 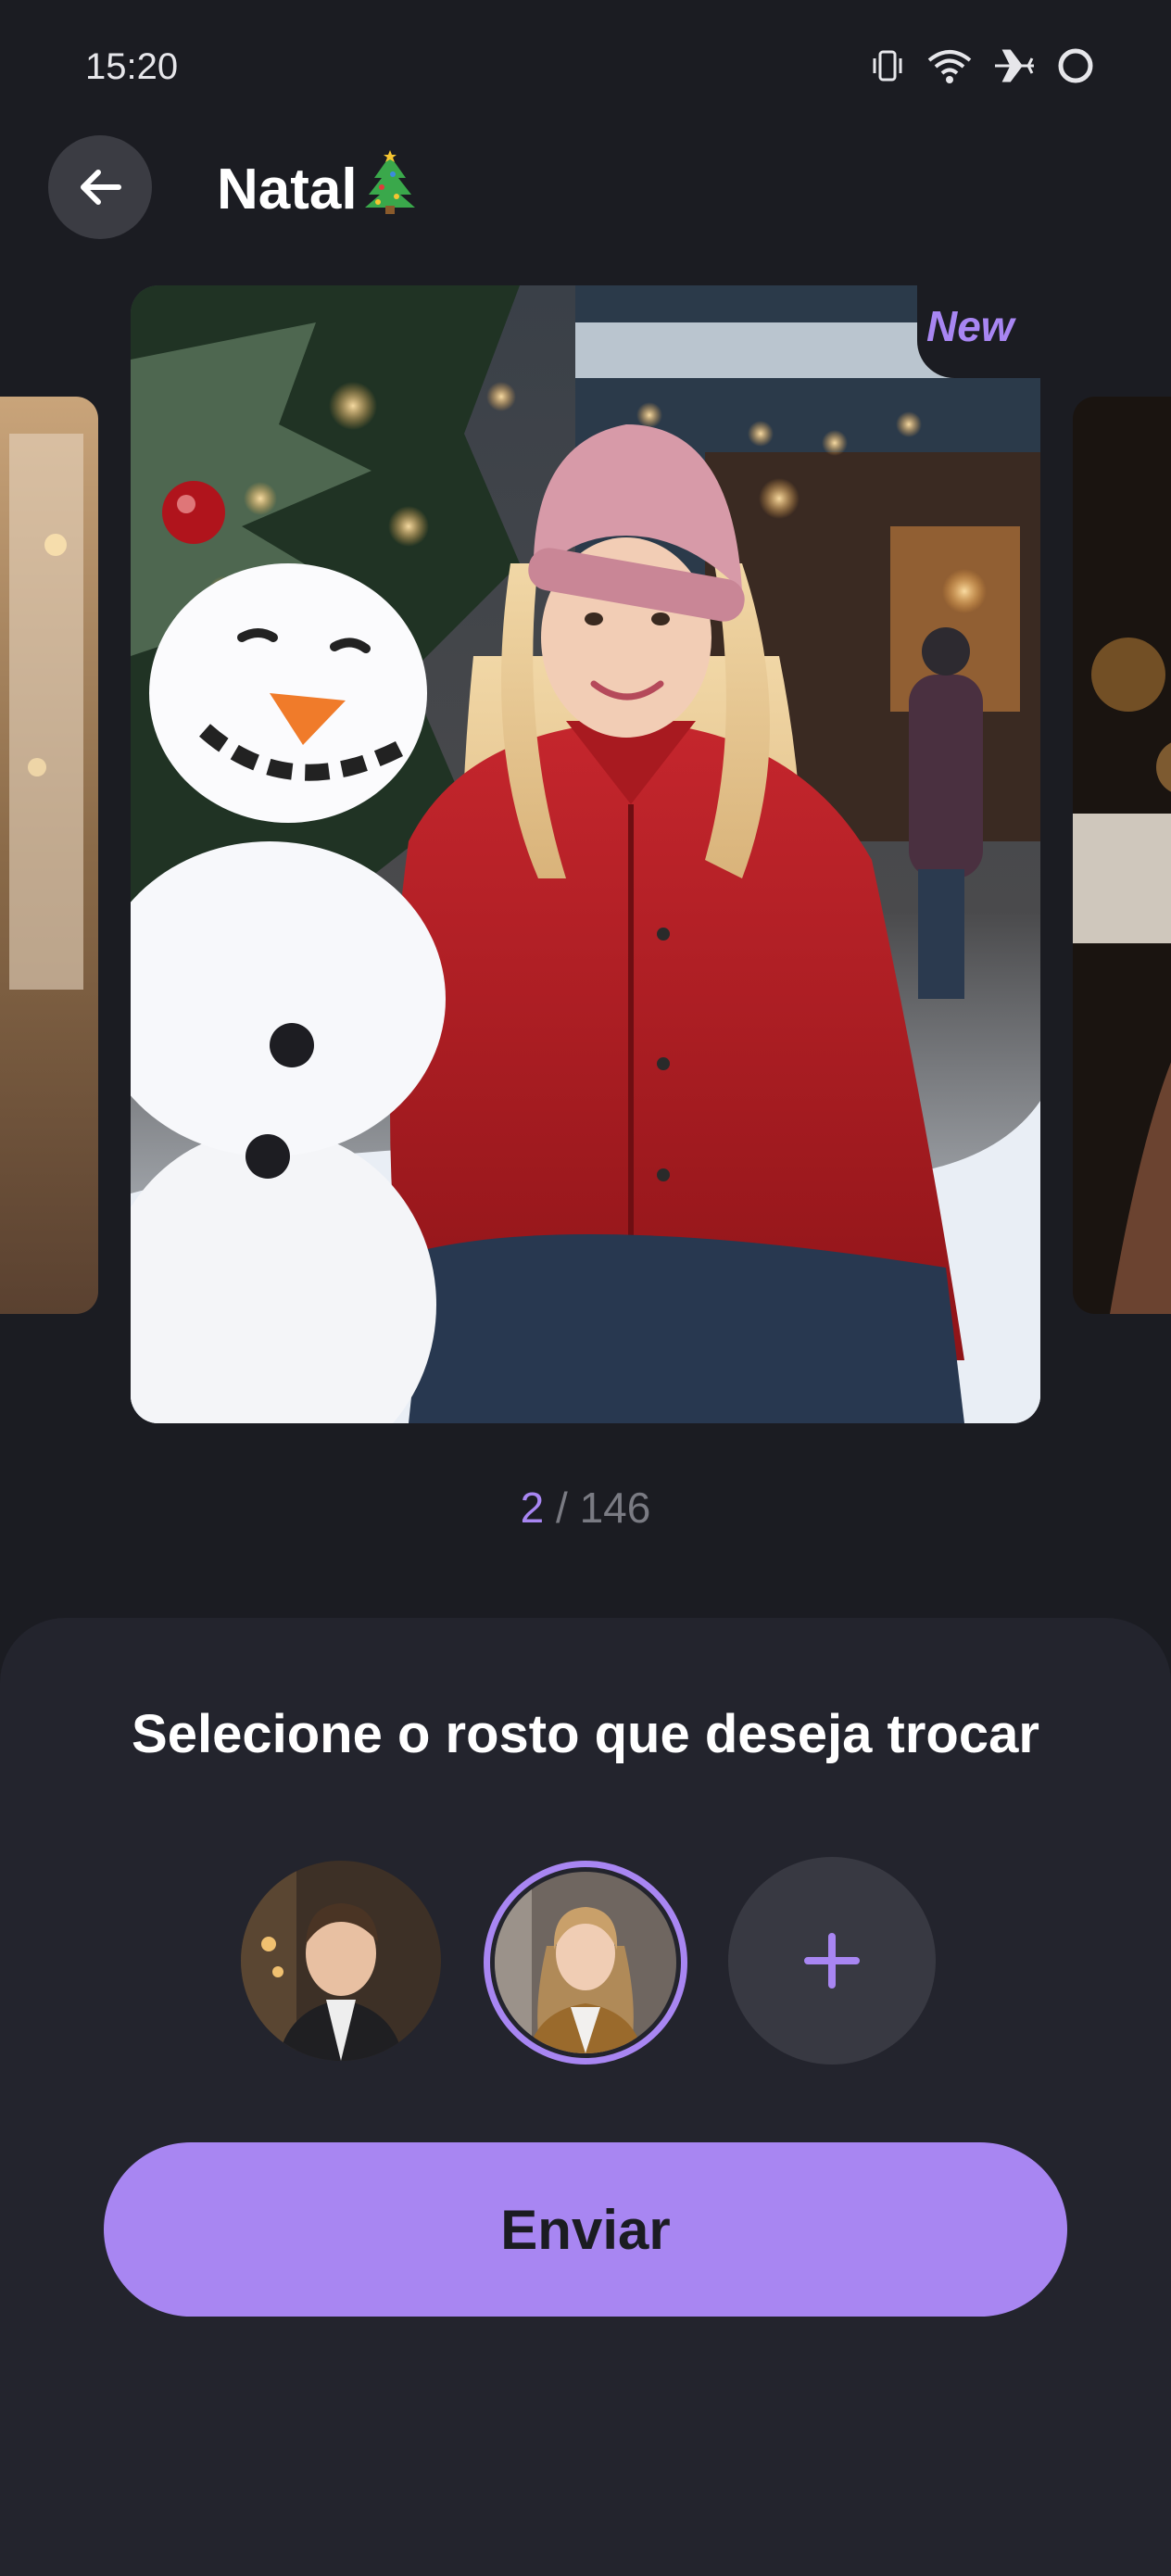 I want to click on back-button, so click(x=100, y=187).